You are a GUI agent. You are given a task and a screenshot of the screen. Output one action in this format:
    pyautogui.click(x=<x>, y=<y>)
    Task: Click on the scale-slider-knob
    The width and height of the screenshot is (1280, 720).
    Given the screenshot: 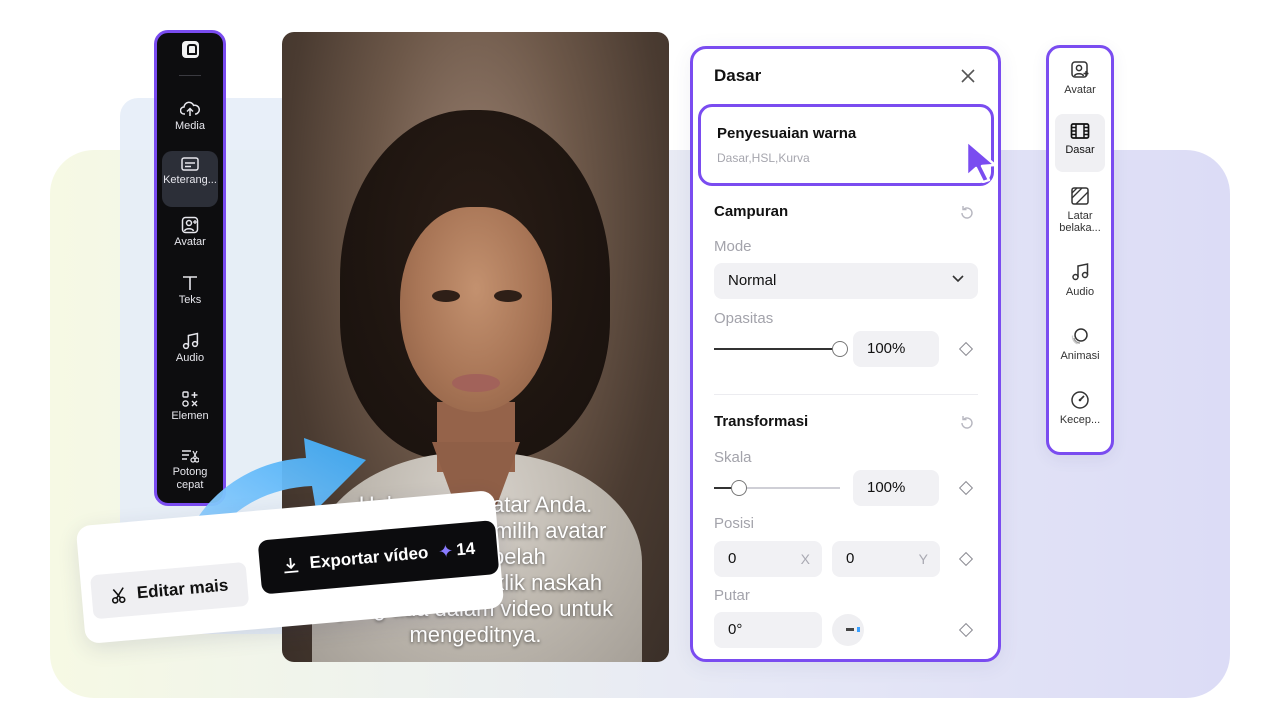 What is the action you would take?
    pyautogui.click(x=739, y=488)
    